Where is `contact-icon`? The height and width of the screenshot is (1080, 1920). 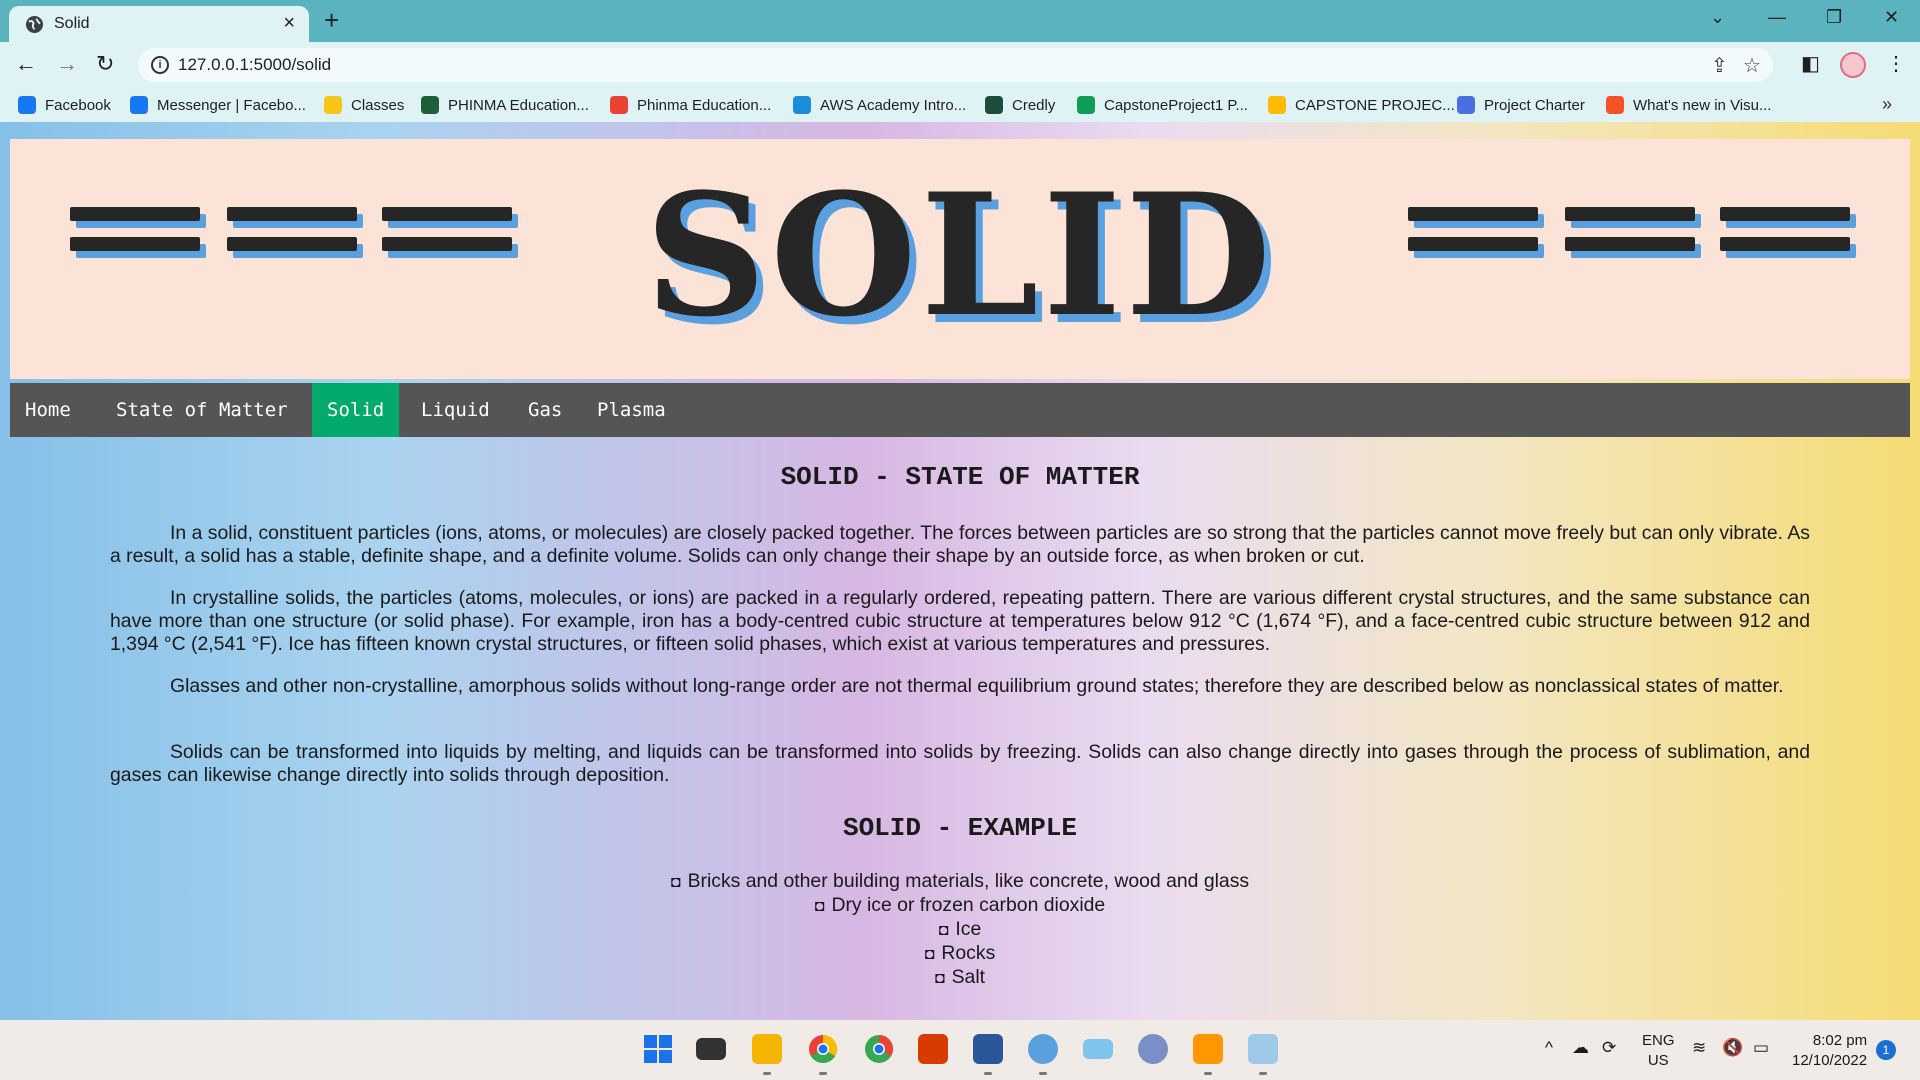 contact-icon is located at coordinates (1466, 105).